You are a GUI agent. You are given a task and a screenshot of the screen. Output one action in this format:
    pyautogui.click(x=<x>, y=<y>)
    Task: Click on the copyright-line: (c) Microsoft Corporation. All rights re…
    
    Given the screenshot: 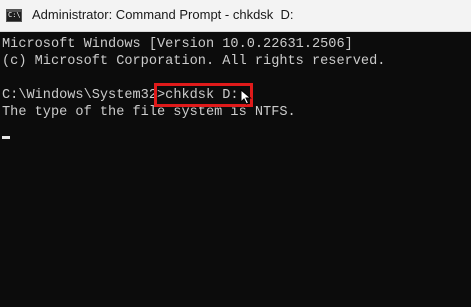 What is the action you would take?
    pyautogui.click(x=194, y=61)
    